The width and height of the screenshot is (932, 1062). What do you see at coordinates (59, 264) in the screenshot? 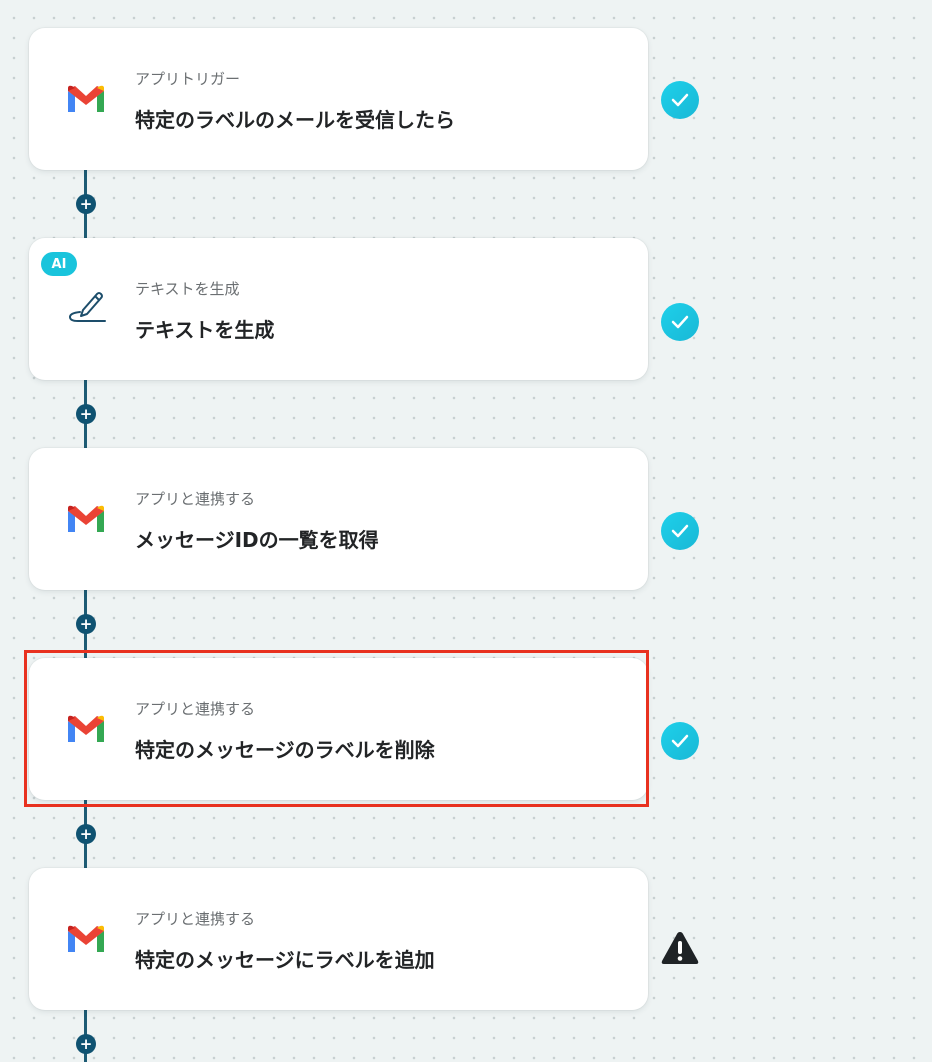
I see `ai-badge: AI` at bounding box center [59, 264].